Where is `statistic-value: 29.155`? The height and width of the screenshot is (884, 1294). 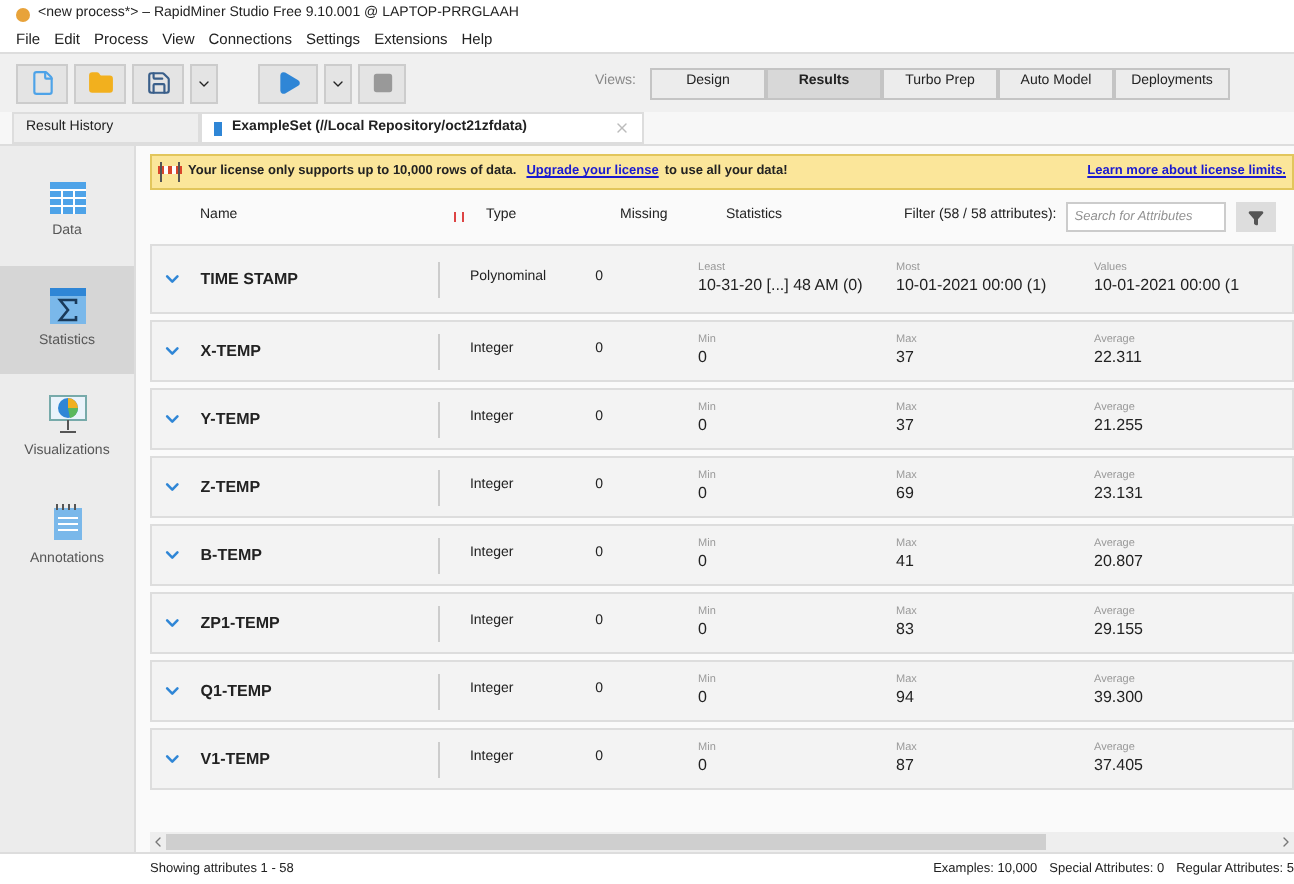
statistic-value: 29.155 is located at coordinates (1119, 630).